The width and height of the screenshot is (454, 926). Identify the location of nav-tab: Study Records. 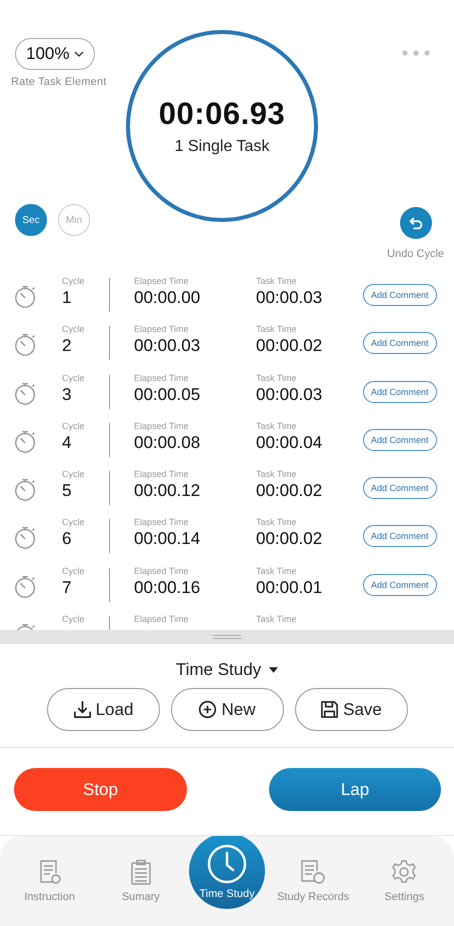
(313, 881).